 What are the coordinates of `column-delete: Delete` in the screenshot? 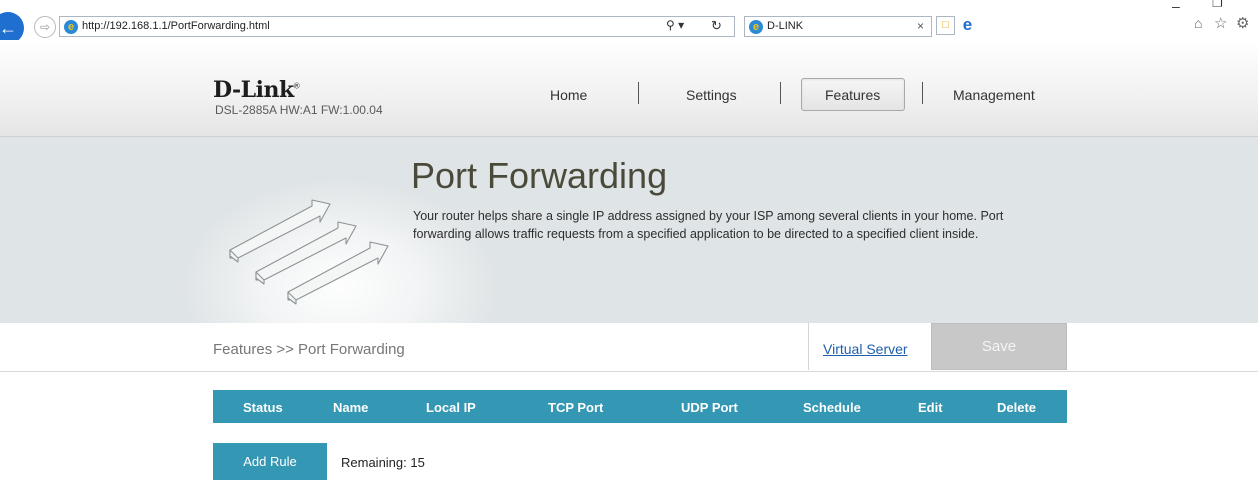 It's located at (1017, 407).